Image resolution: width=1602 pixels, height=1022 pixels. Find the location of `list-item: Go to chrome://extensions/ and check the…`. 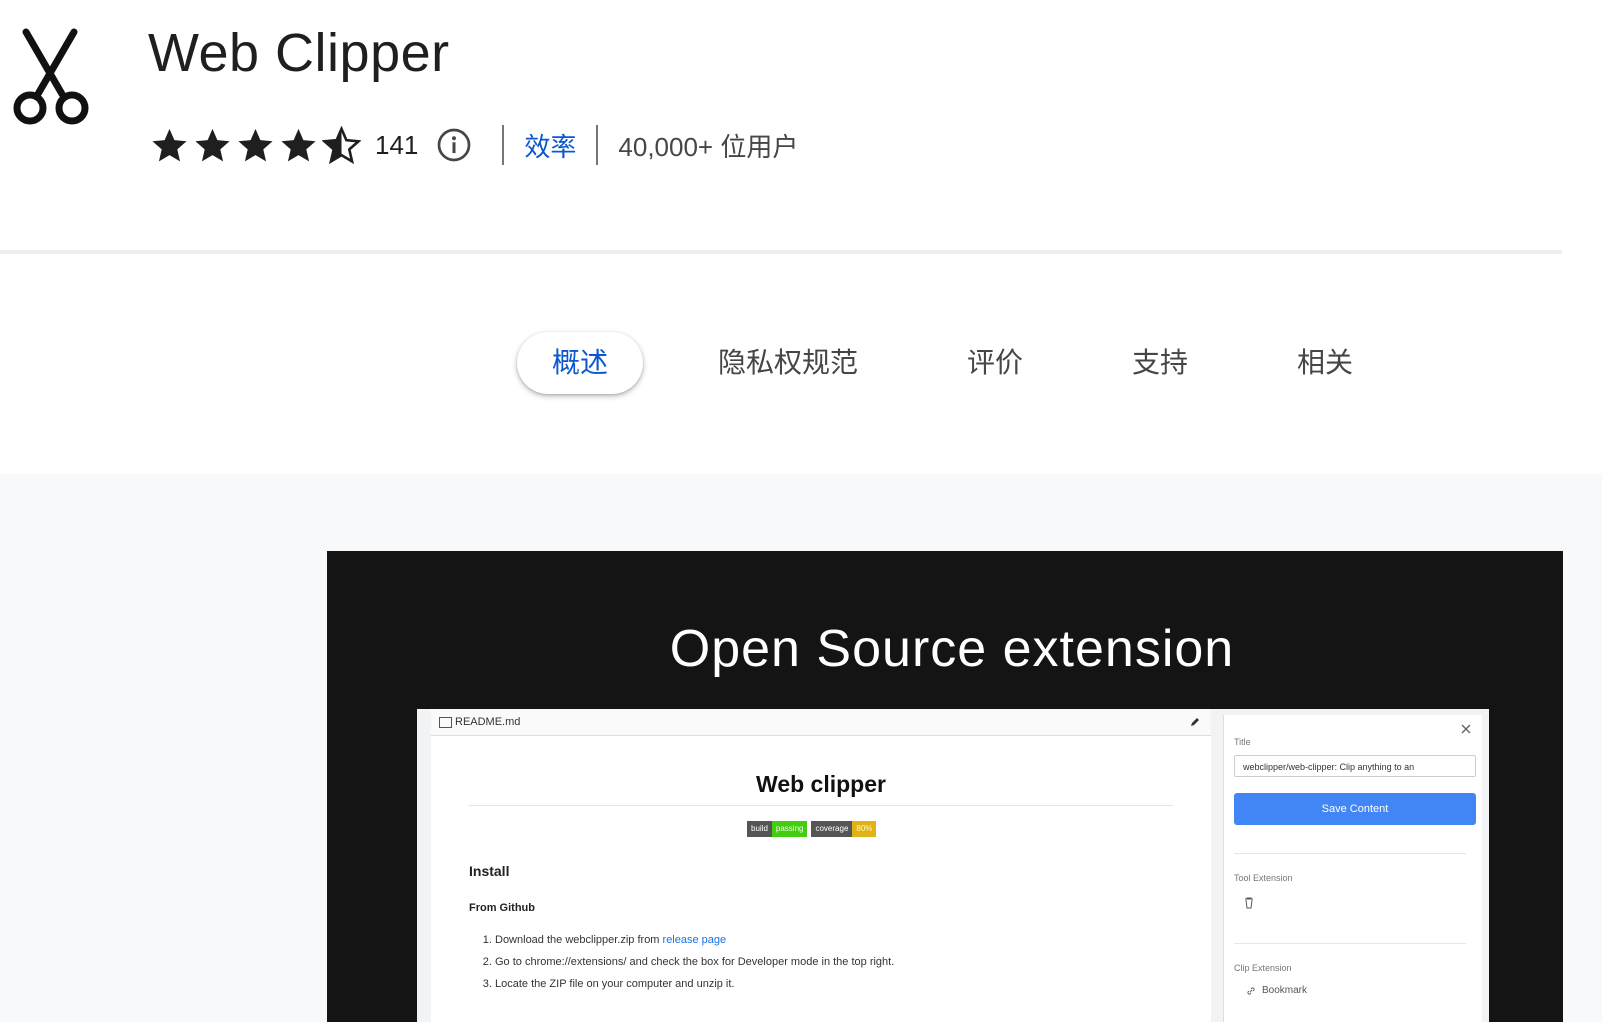

list-item: Go to chrome://extensions/ and check the… is located at coordinates (694, 962).